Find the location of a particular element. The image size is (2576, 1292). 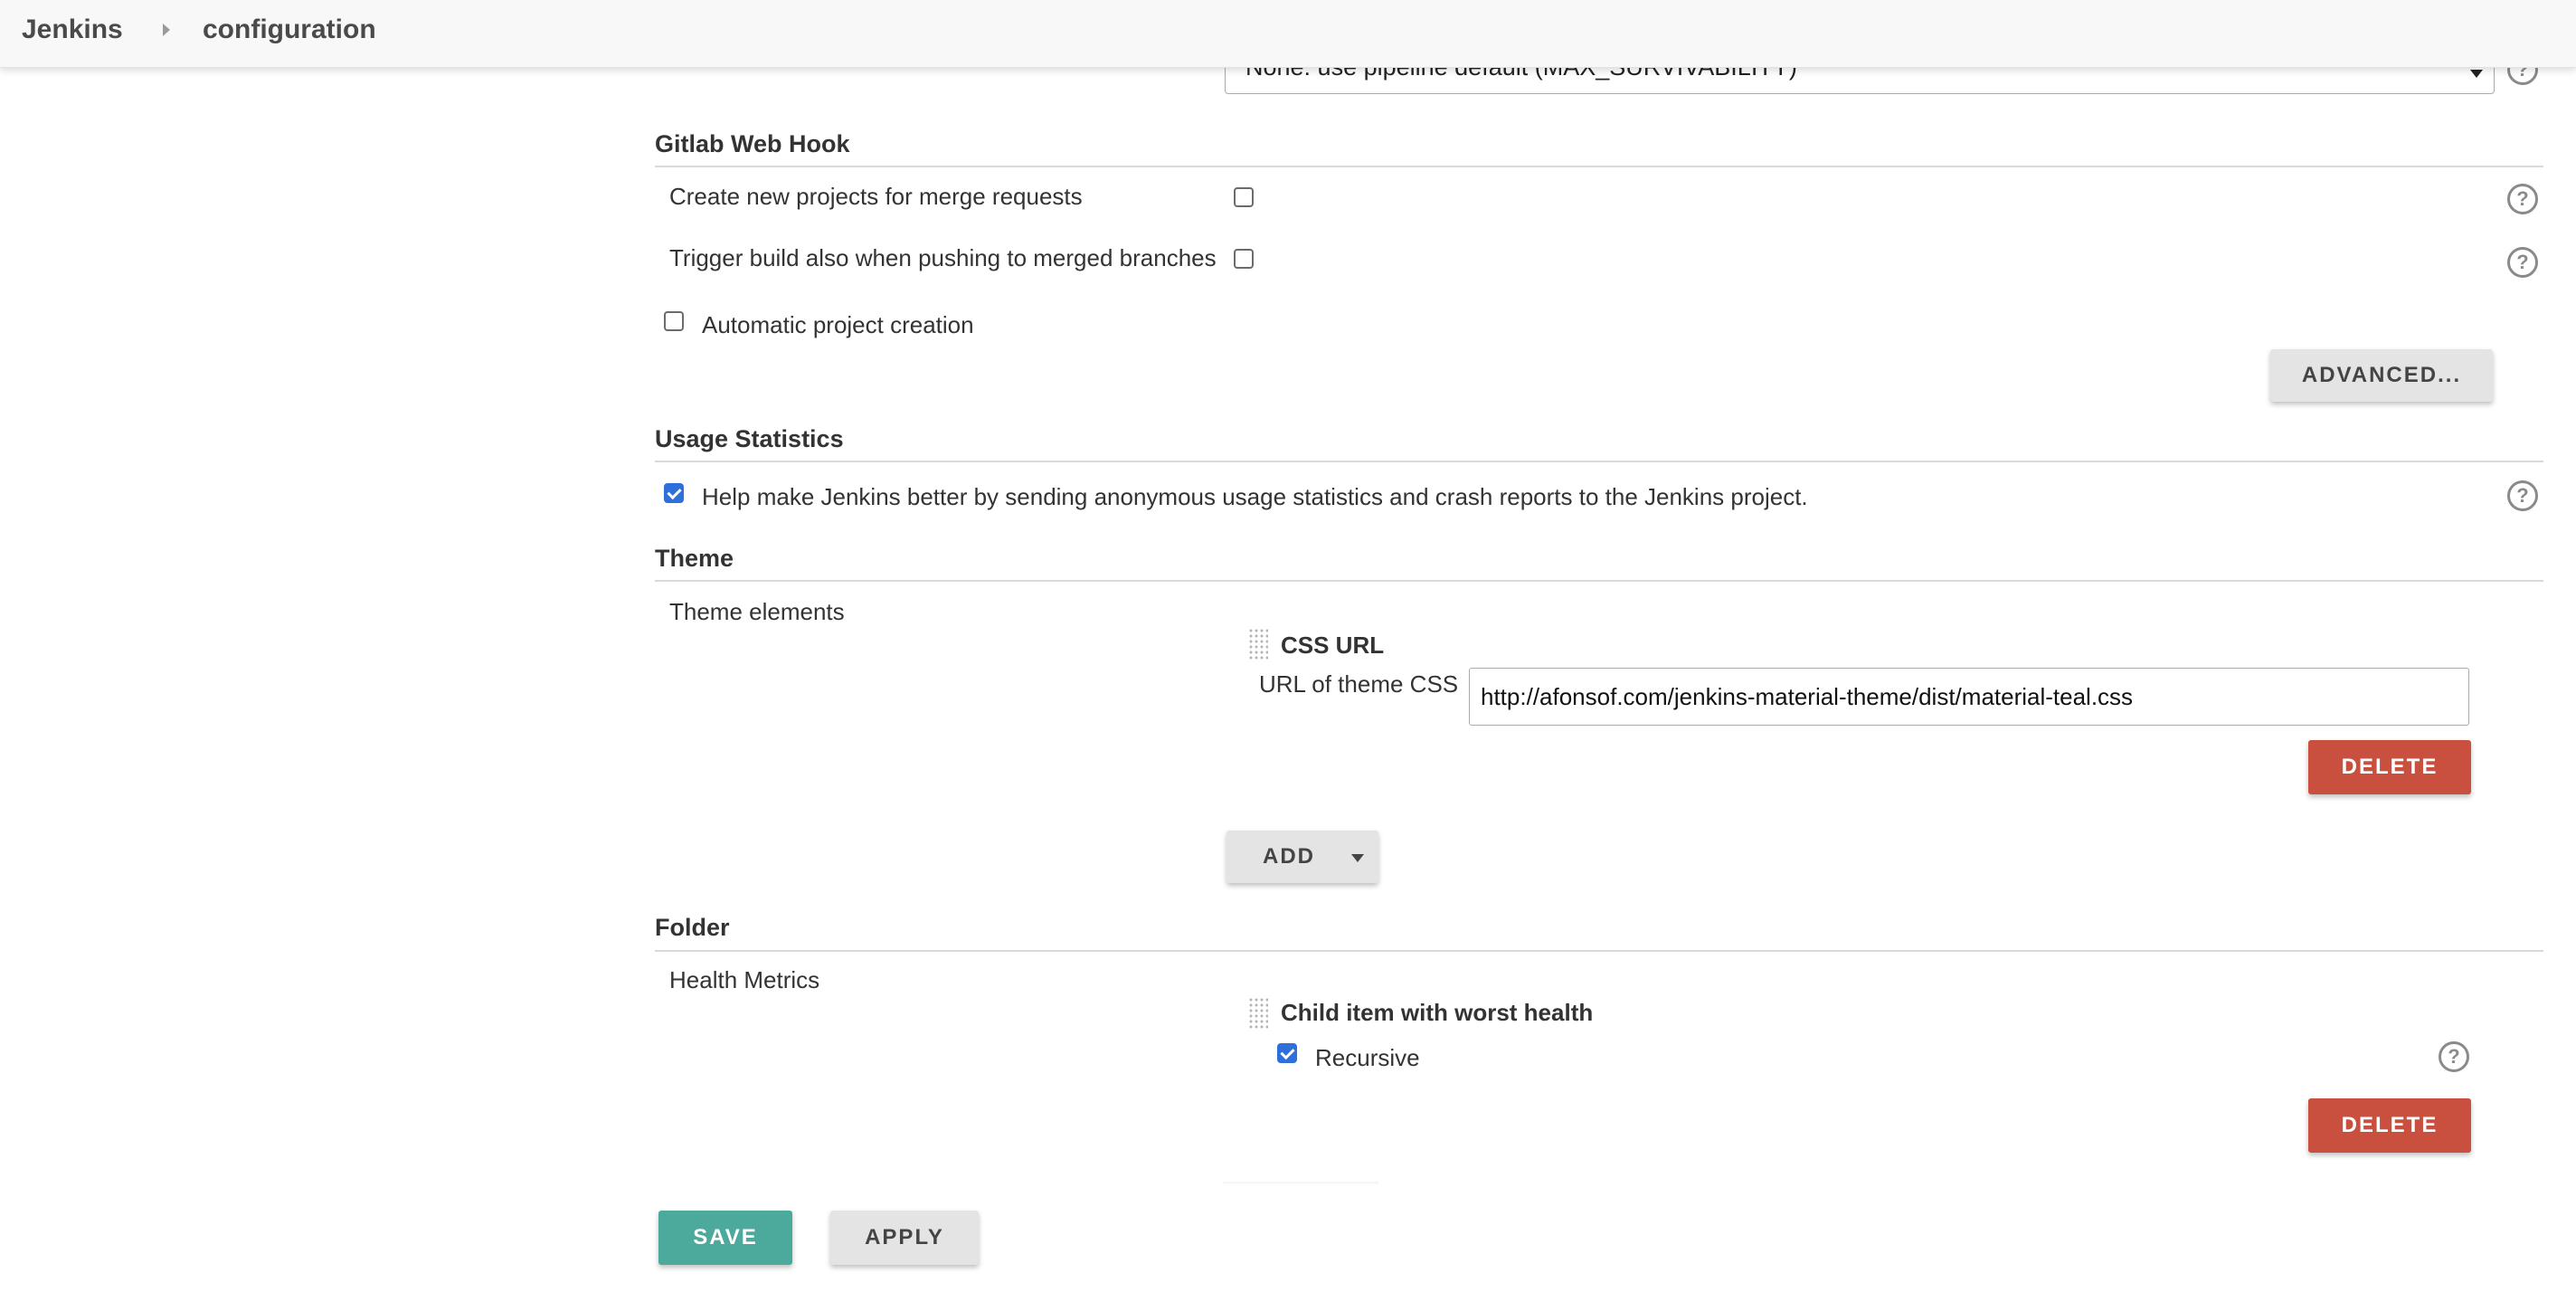

usage-statistics-checkbox is located at coordinates (674, 493).